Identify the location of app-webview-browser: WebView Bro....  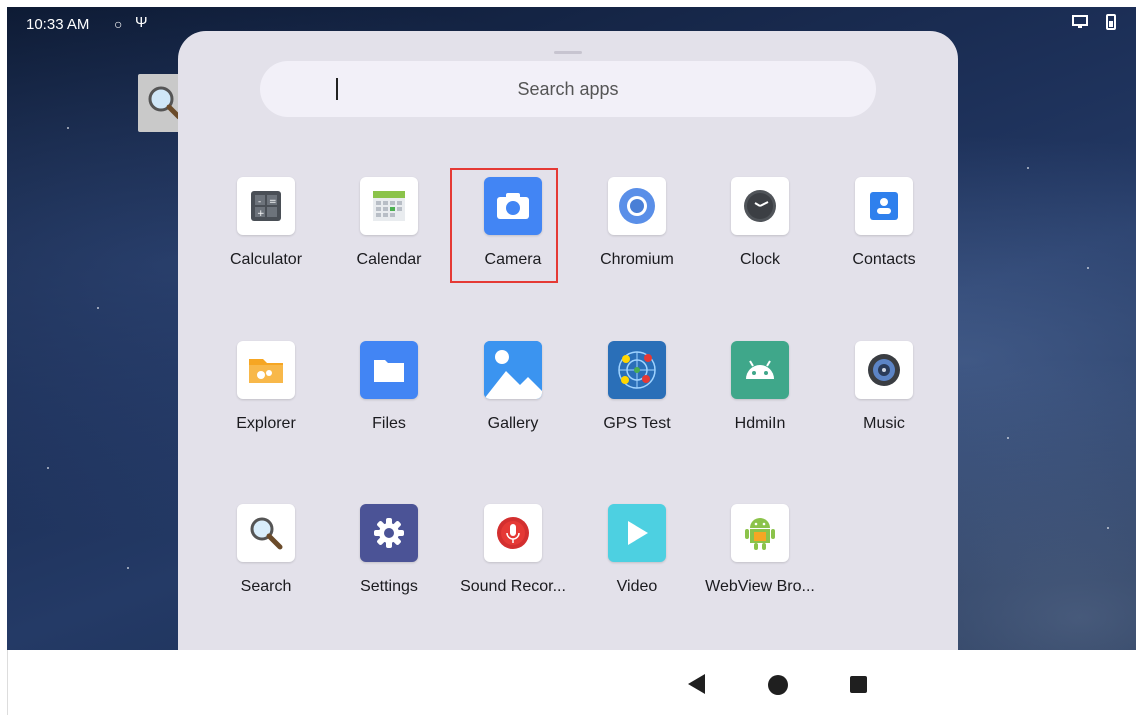
(760, 554).